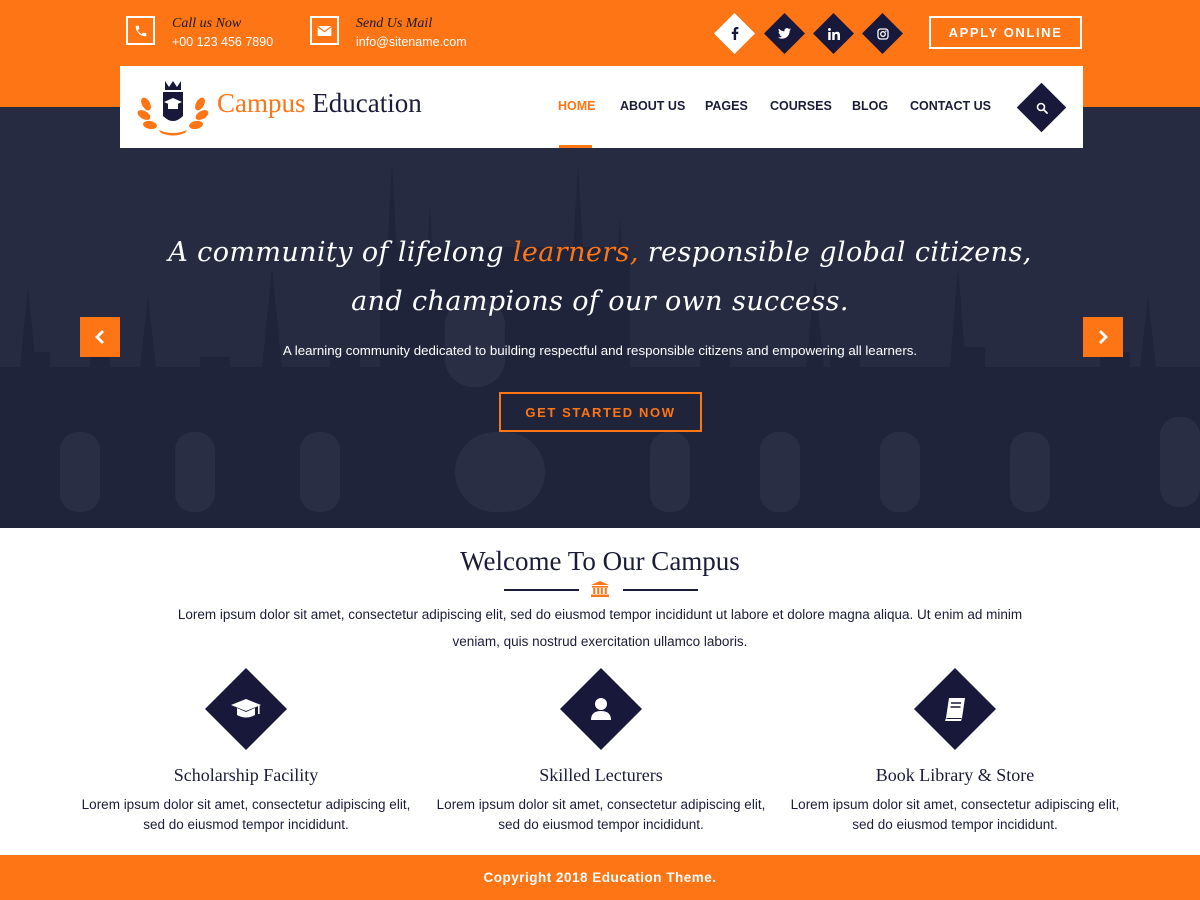 The image size is (1200, 900). What do you see at coordinates (388, 33) in the screenshot?
I see `mail-contact: Send Us Mail info@sitename.com` at bounding box center [388, 33].